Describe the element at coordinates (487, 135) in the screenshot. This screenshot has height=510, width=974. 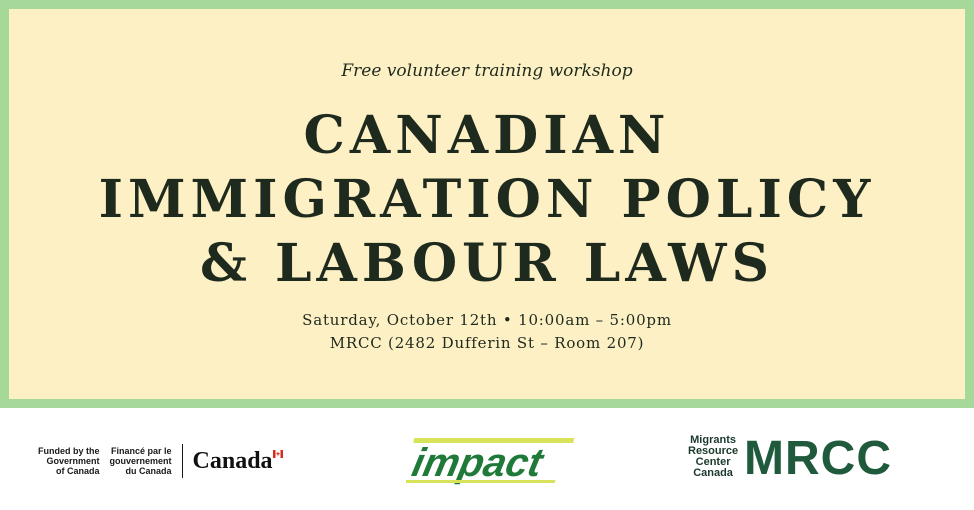
I see `event-title-line-1: CANADIAN` at that location.